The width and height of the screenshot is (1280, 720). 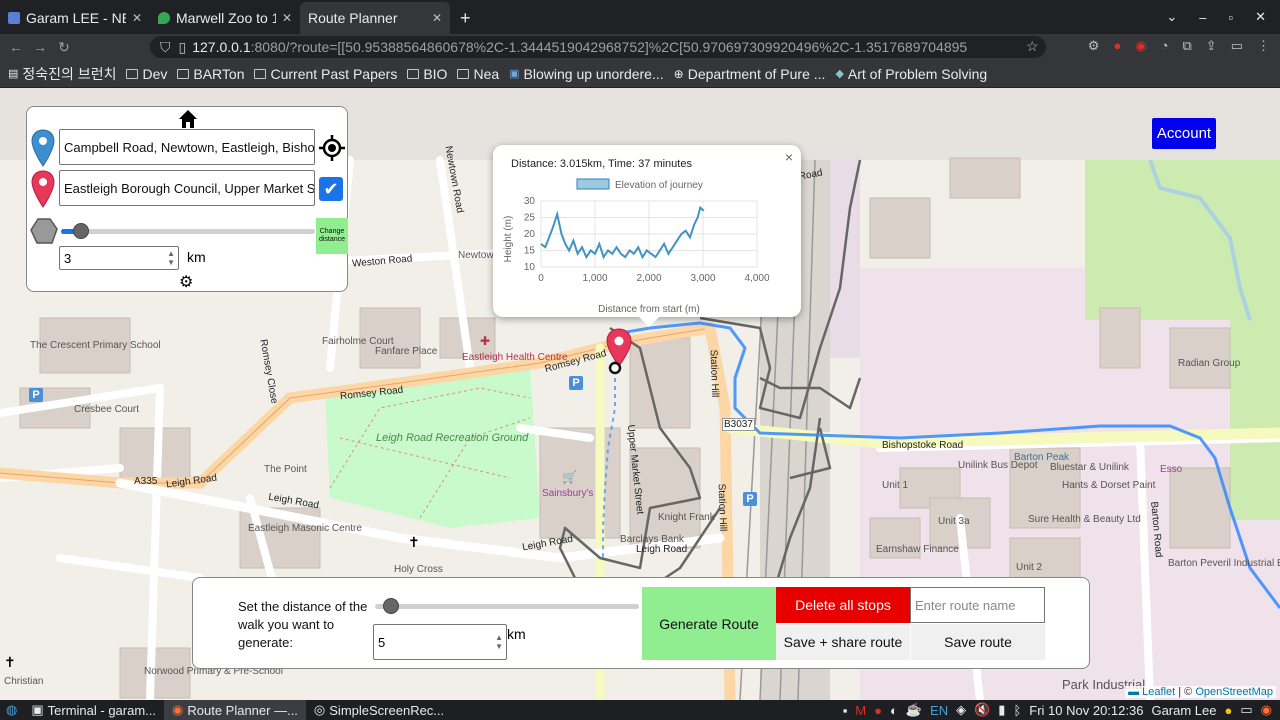 What do you see at coordinates (332, 148) in the screenshot?
I see `current-location-icon` at bounding box center [332, 148].